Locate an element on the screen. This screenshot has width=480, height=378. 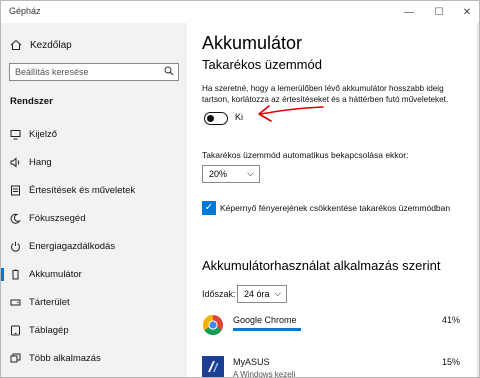
checkmark-icon: ✓ is located at coordinates (209, 207).